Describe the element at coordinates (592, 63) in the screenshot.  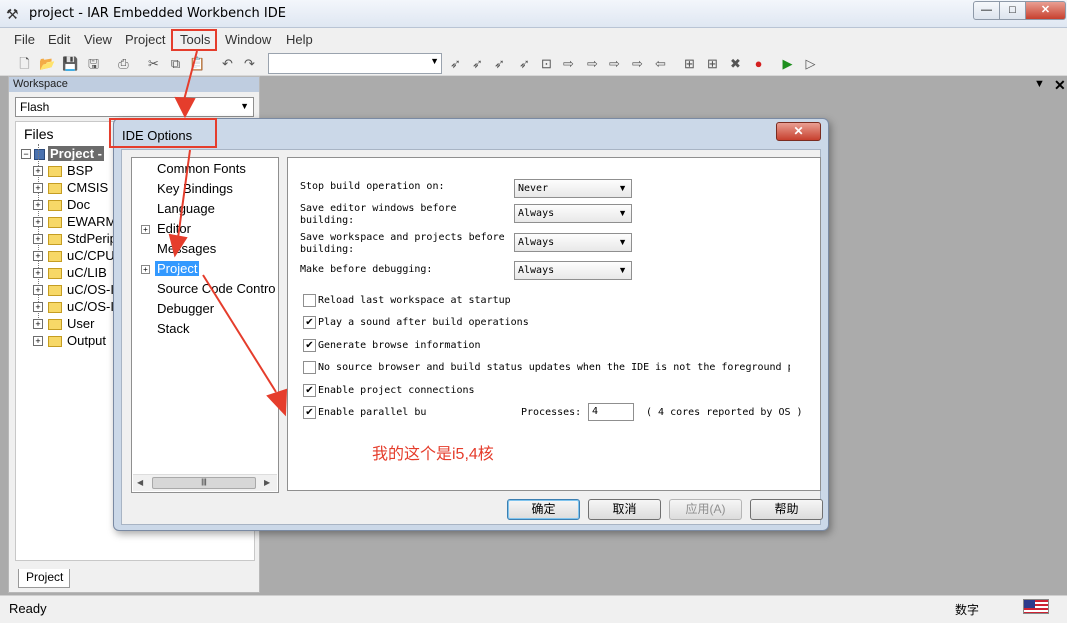
I see `bookmark-icon: ⇨` at that location.